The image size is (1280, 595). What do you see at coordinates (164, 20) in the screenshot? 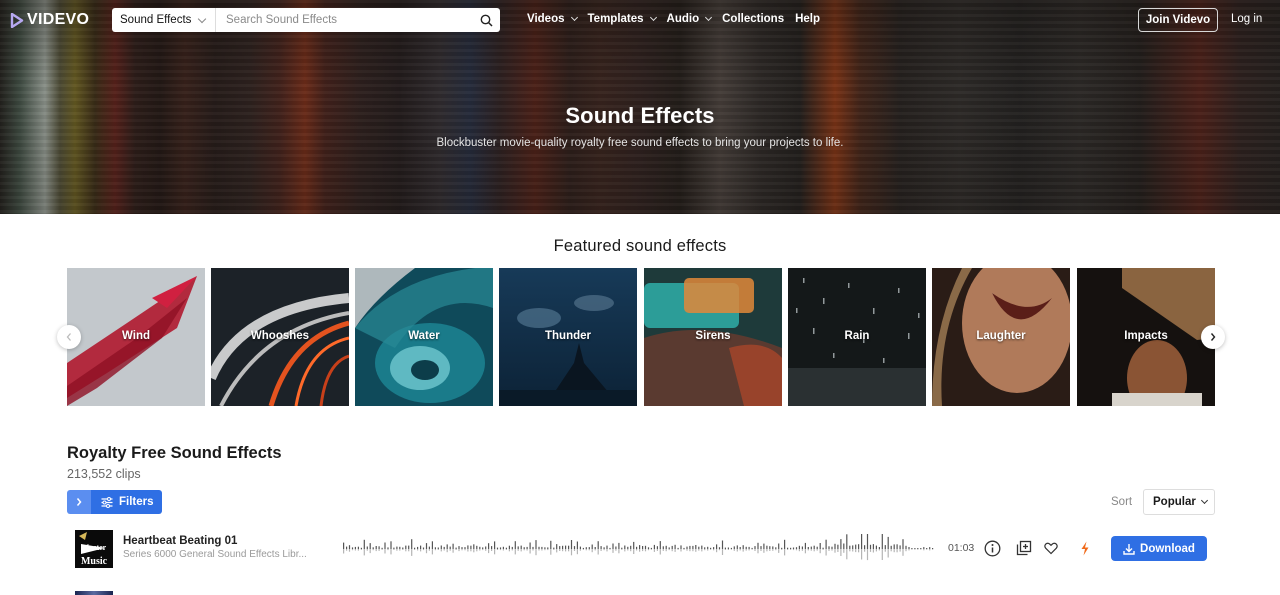
I see `search-category-dropdown: Sound Effects` at bounding box center [164, 20].